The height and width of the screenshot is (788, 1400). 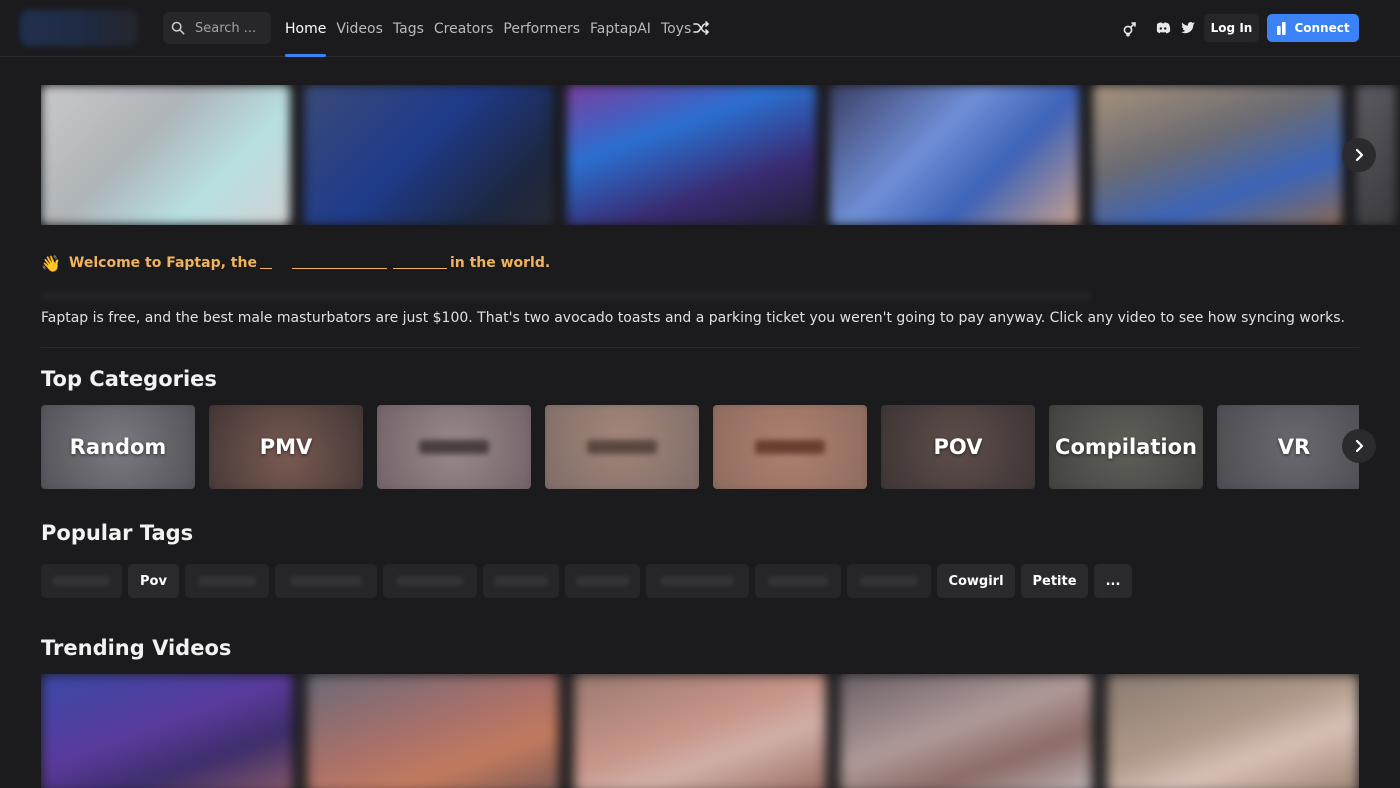 What do you see at coordinates (178, 28) in the screenshot?
I see `search-icon` at bounding box center [178, 28].